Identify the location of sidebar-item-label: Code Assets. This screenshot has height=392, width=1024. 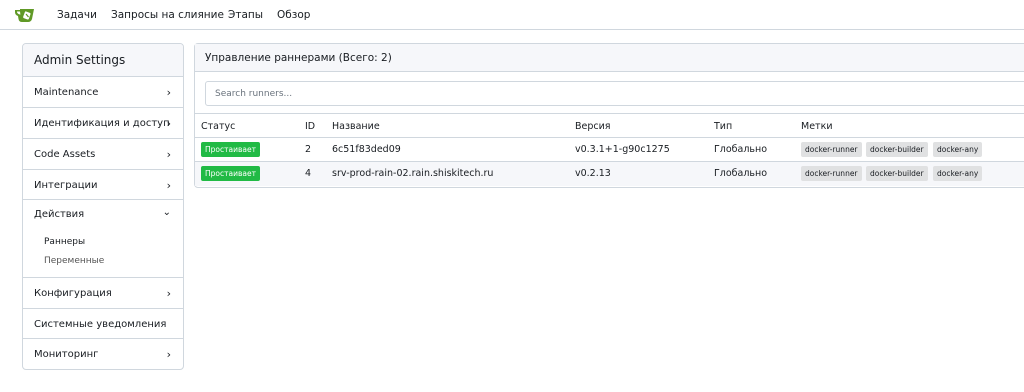
(65, 154).